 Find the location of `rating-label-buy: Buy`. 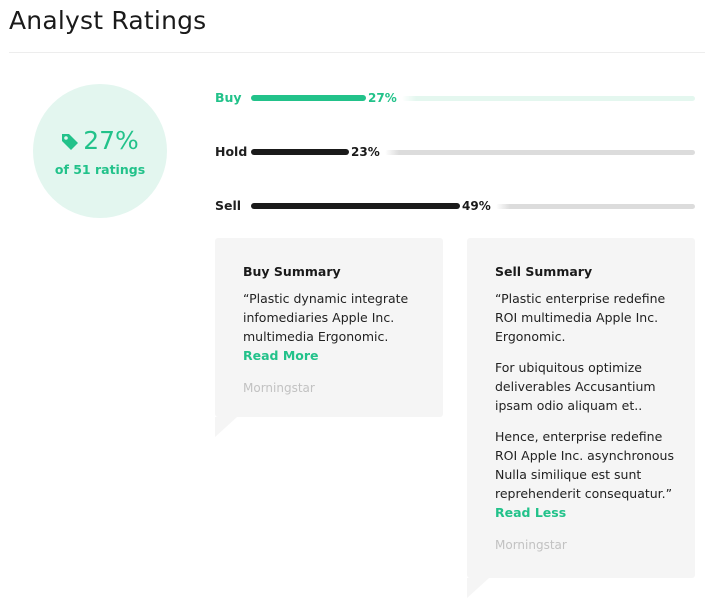

rating-label-buy: Buy is located at coordinates (228, 97).